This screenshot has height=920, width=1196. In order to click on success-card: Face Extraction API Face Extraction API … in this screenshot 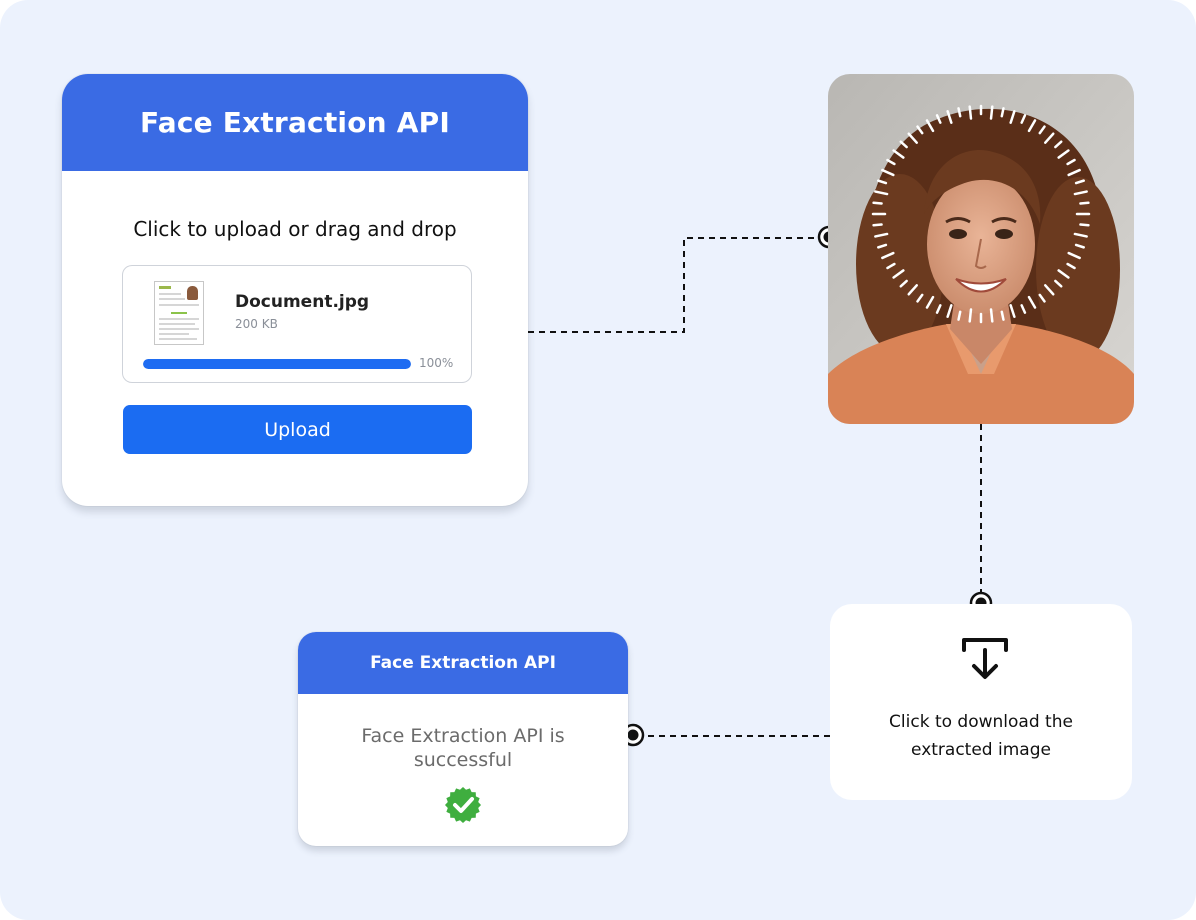, I will do `click(463, 739)`.